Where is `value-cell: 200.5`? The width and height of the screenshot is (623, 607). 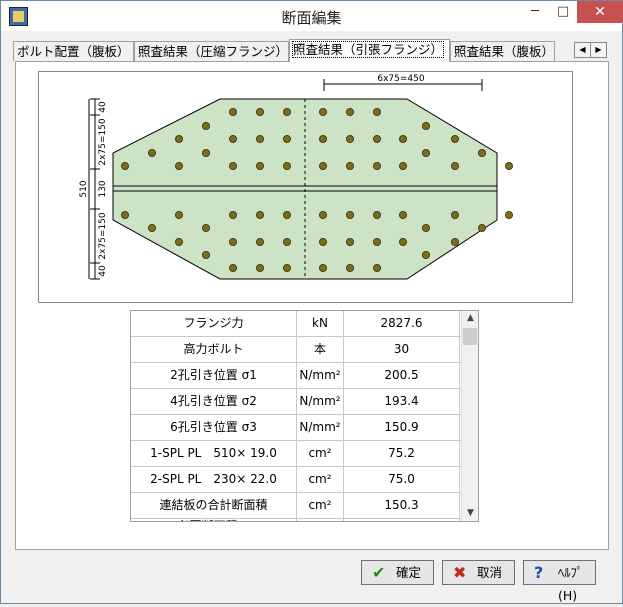
value-cell: 200.5 is located at coordinates (402, 375).